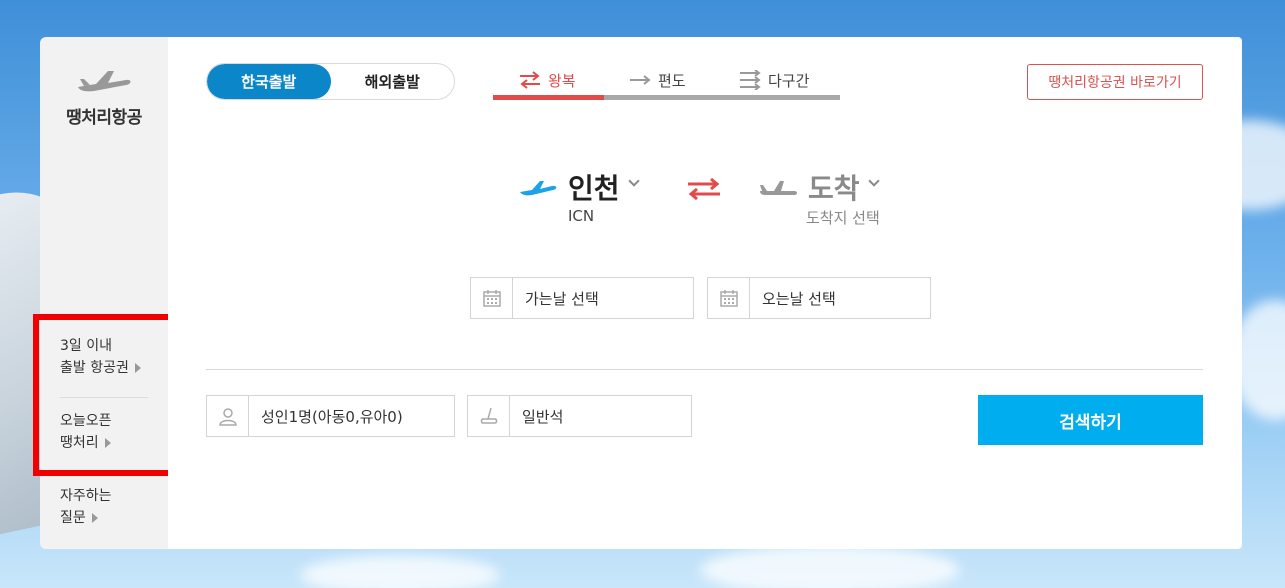 Image resolution: width=1285 pixels, height=588 pixels. I want to click on cabin-class-selector: 일반석, so click(579, 416).